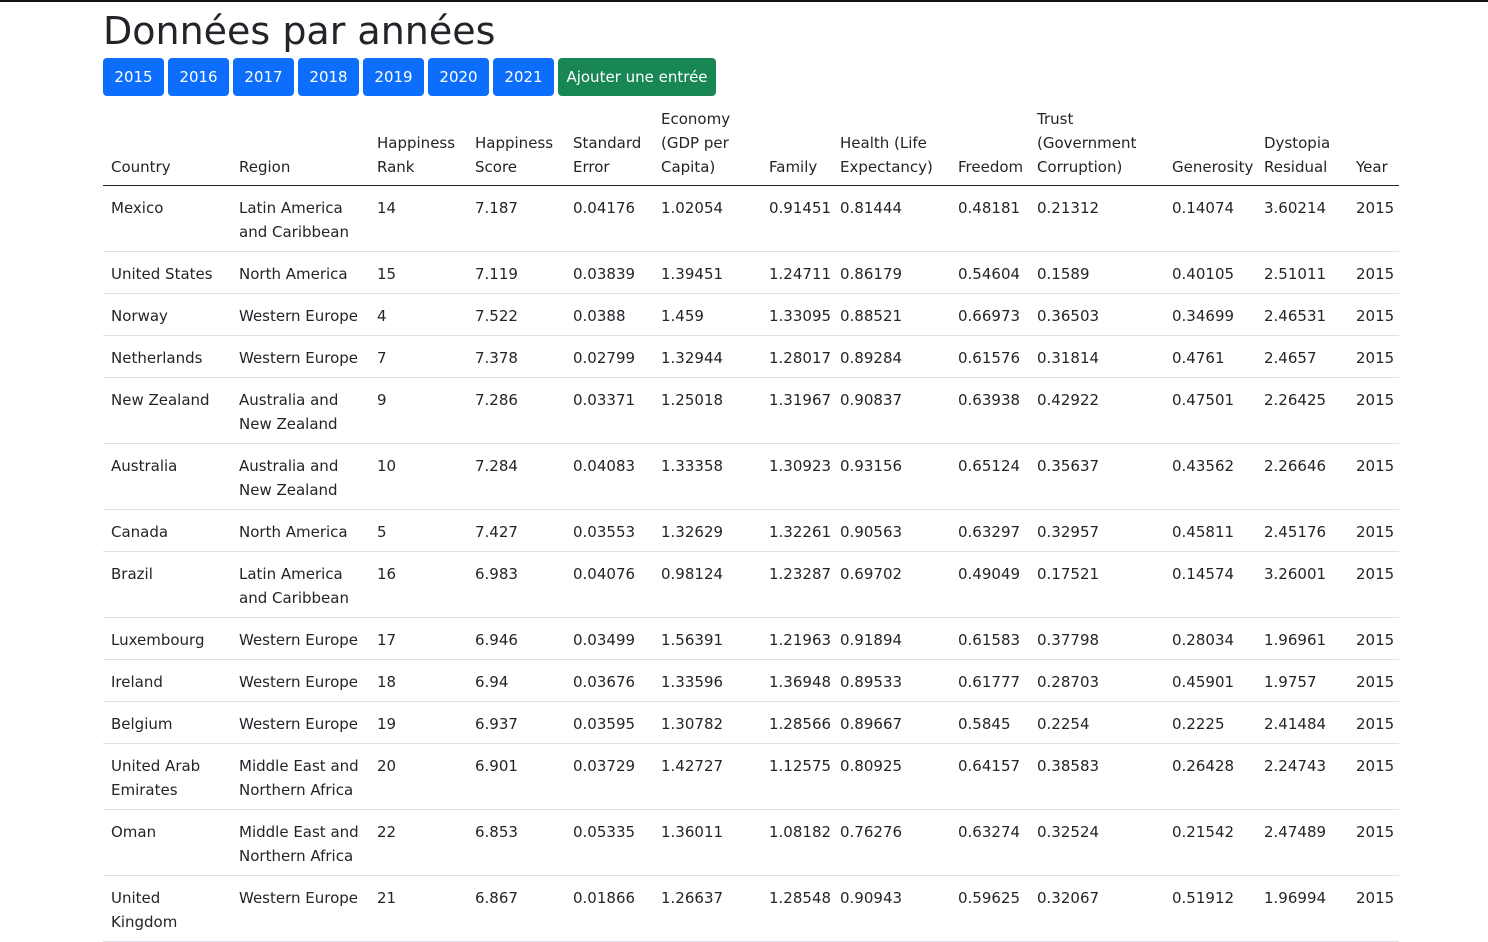  Describe the element at coordinates (1096, 410) in the screenshot. I see `table-cell: 0.42922` at that location.